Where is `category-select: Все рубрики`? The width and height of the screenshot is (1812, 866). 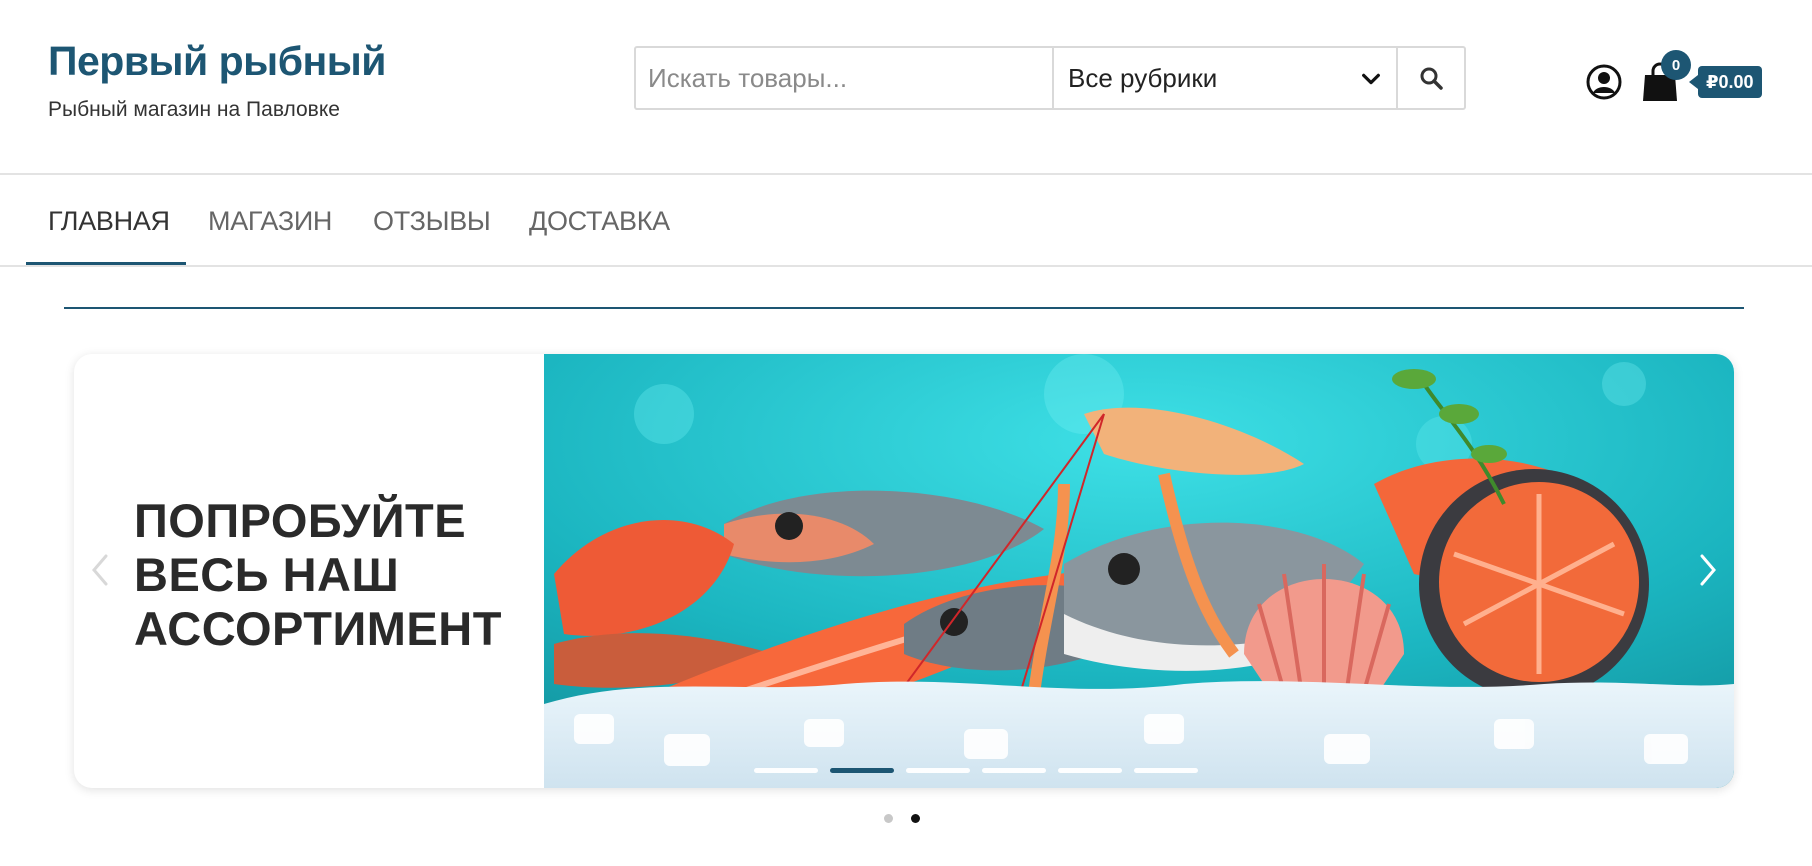
category-select: Все рубрики is located at coordinates (1226, 78).